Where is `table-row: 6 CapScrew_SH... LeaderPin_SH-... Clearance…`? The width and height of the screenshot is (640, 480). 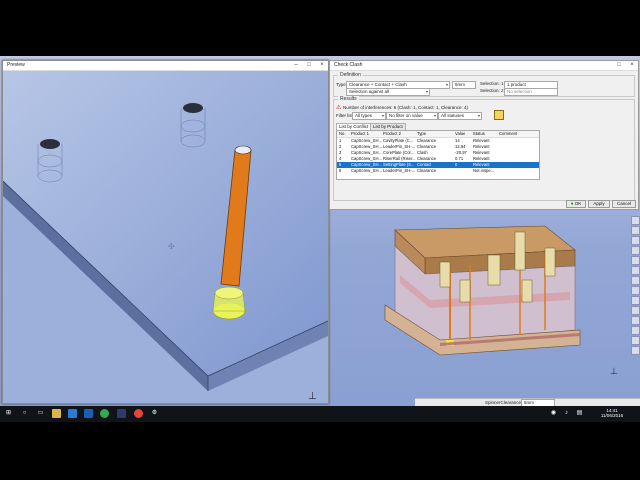
table-row: 6 CapScrew_SH... LeaderPin_SH-... Clearance… is located at coordinates (438, 171).